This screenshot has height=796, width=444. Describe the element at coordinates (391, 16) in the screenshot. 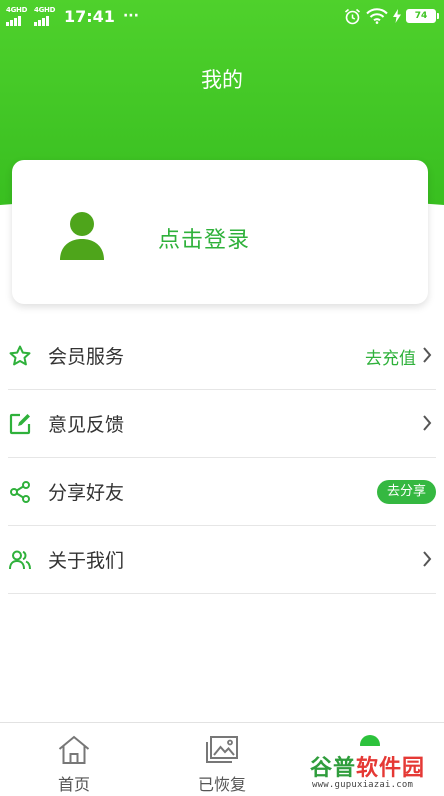

I see `status-right: 74` at that location.